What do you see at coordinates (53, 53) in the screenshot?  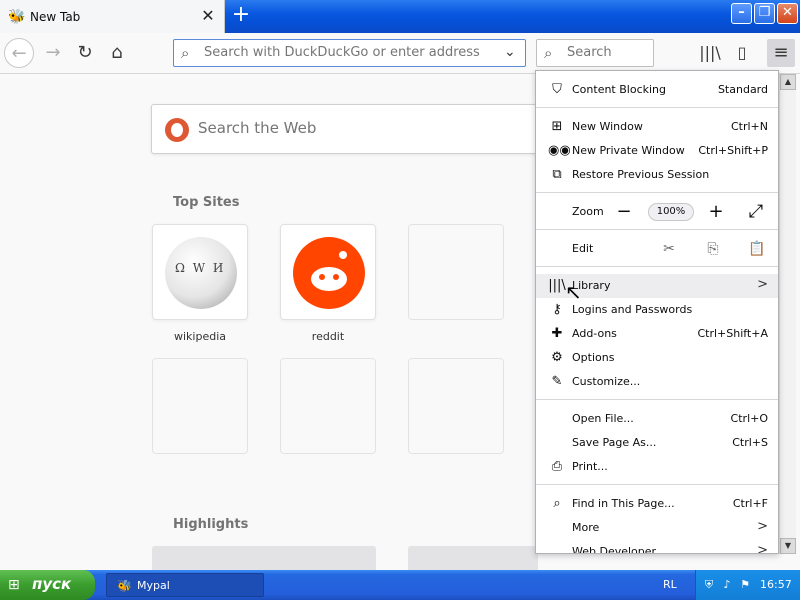 I see `forward-button: →` at bounding box center [53, 53].